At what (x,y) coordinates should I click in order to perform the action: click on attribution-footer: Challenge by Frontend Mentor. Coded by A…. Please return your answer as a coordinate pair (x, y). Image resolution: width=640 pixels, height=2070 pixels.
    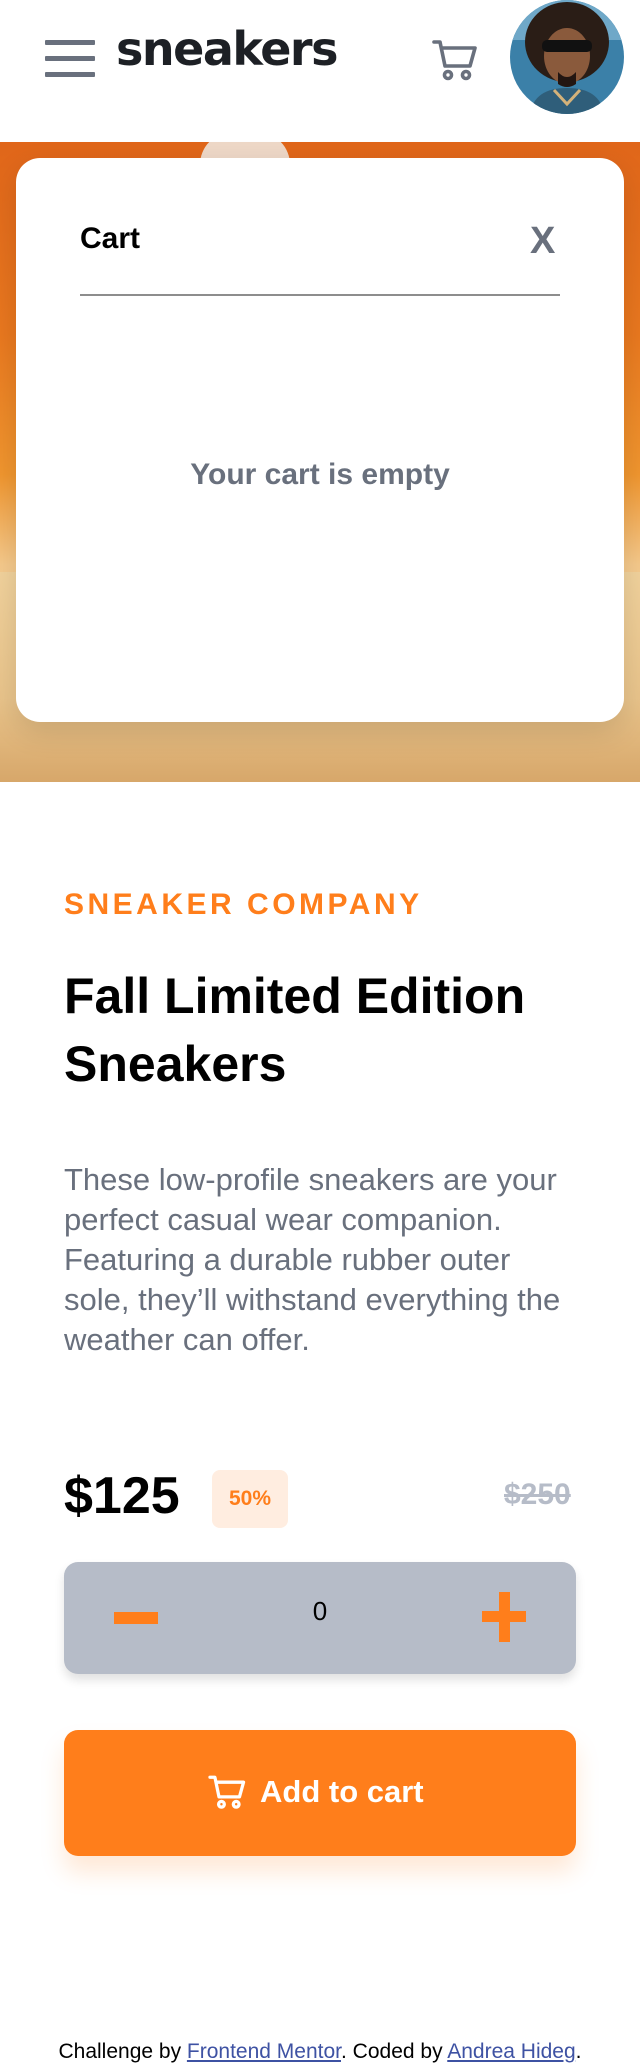
    Looking at the image, I should click on (320, 2052).